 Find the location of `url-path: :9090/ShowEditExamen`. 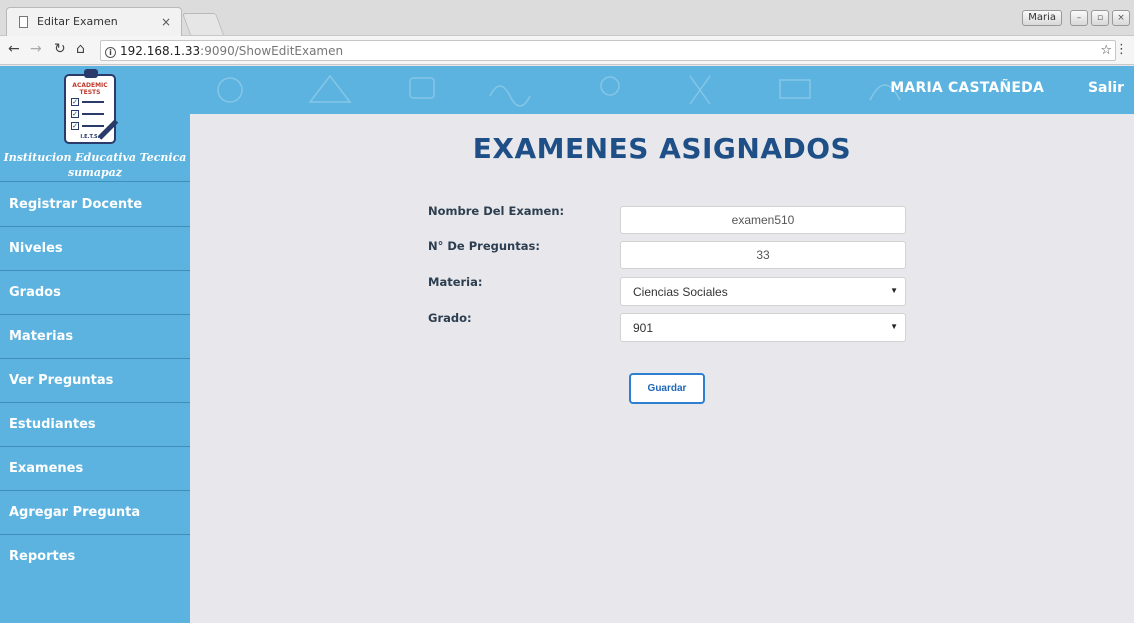

url-path: :9090/ShowEditExamen is located at coordinates (272, 51).